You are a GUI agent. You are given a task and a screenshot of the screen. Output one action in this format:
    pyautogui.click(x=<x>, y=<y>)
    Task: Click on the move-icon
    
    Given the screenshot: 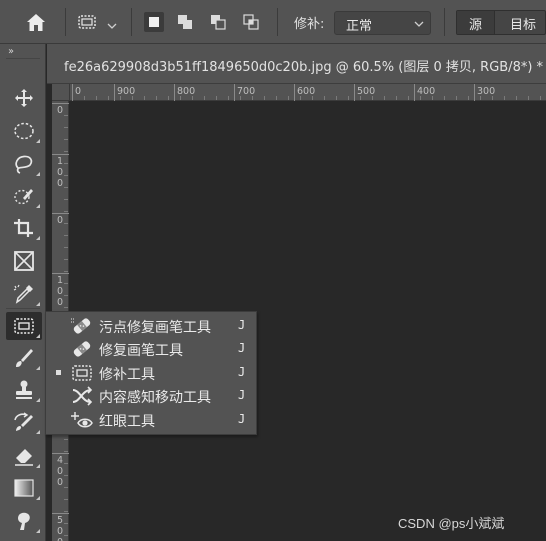 What is the action you would take?
    pyautogui.click(x=24, y=98)
    